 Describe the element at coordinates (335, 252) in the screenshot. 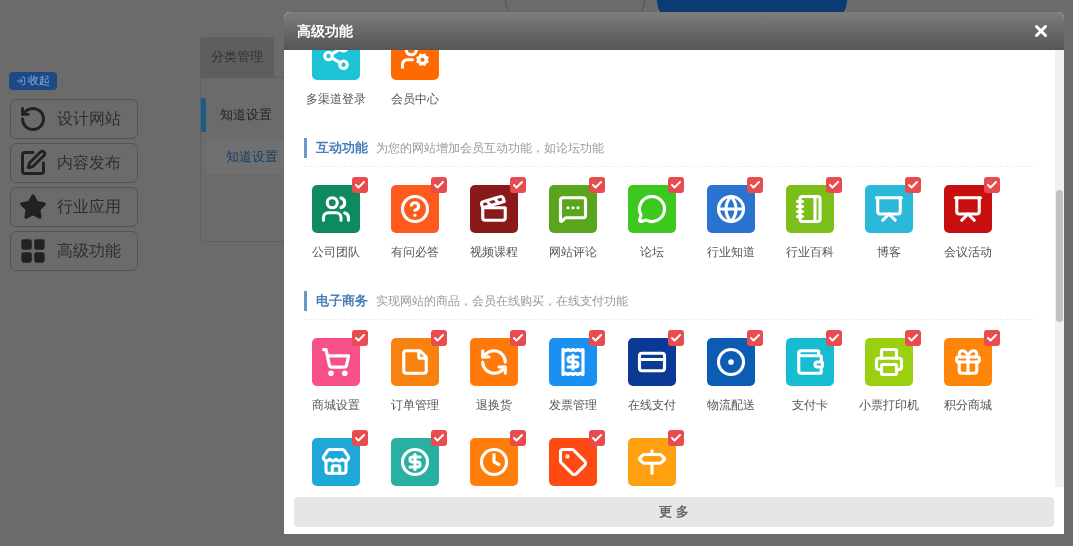

I see `feature-label: 公司团队` at that location.